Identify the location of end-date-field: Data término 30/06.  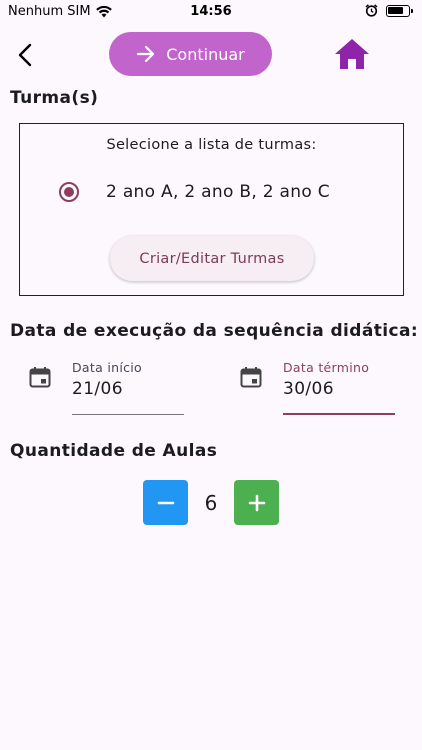
(320, 387).